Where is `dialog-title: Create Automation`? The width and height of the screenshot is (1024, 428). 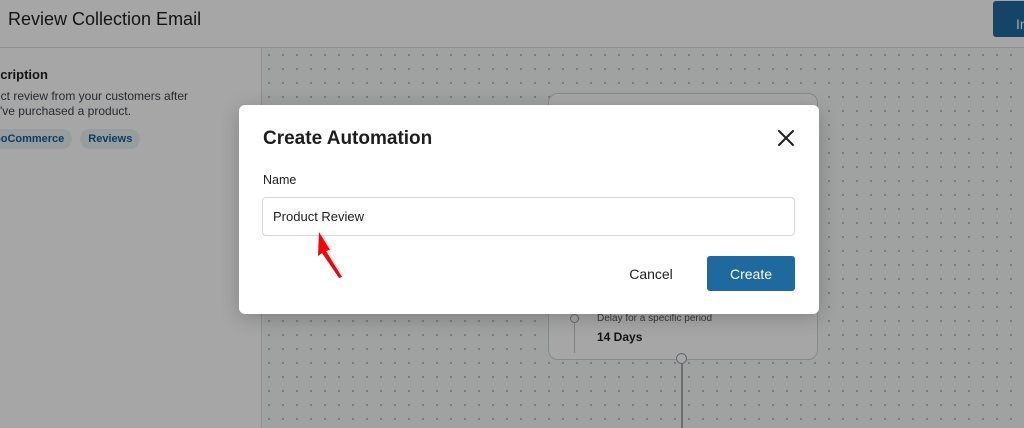
dialog-title: Create Automation is located at coordinates (348, 138).